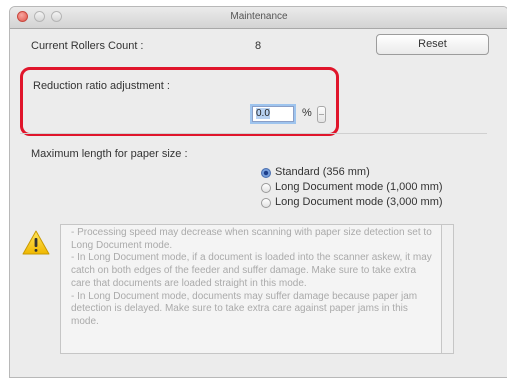 This screenshot has height=378, width=507. I want to click on reset-button: Reset, so click(432, 44).